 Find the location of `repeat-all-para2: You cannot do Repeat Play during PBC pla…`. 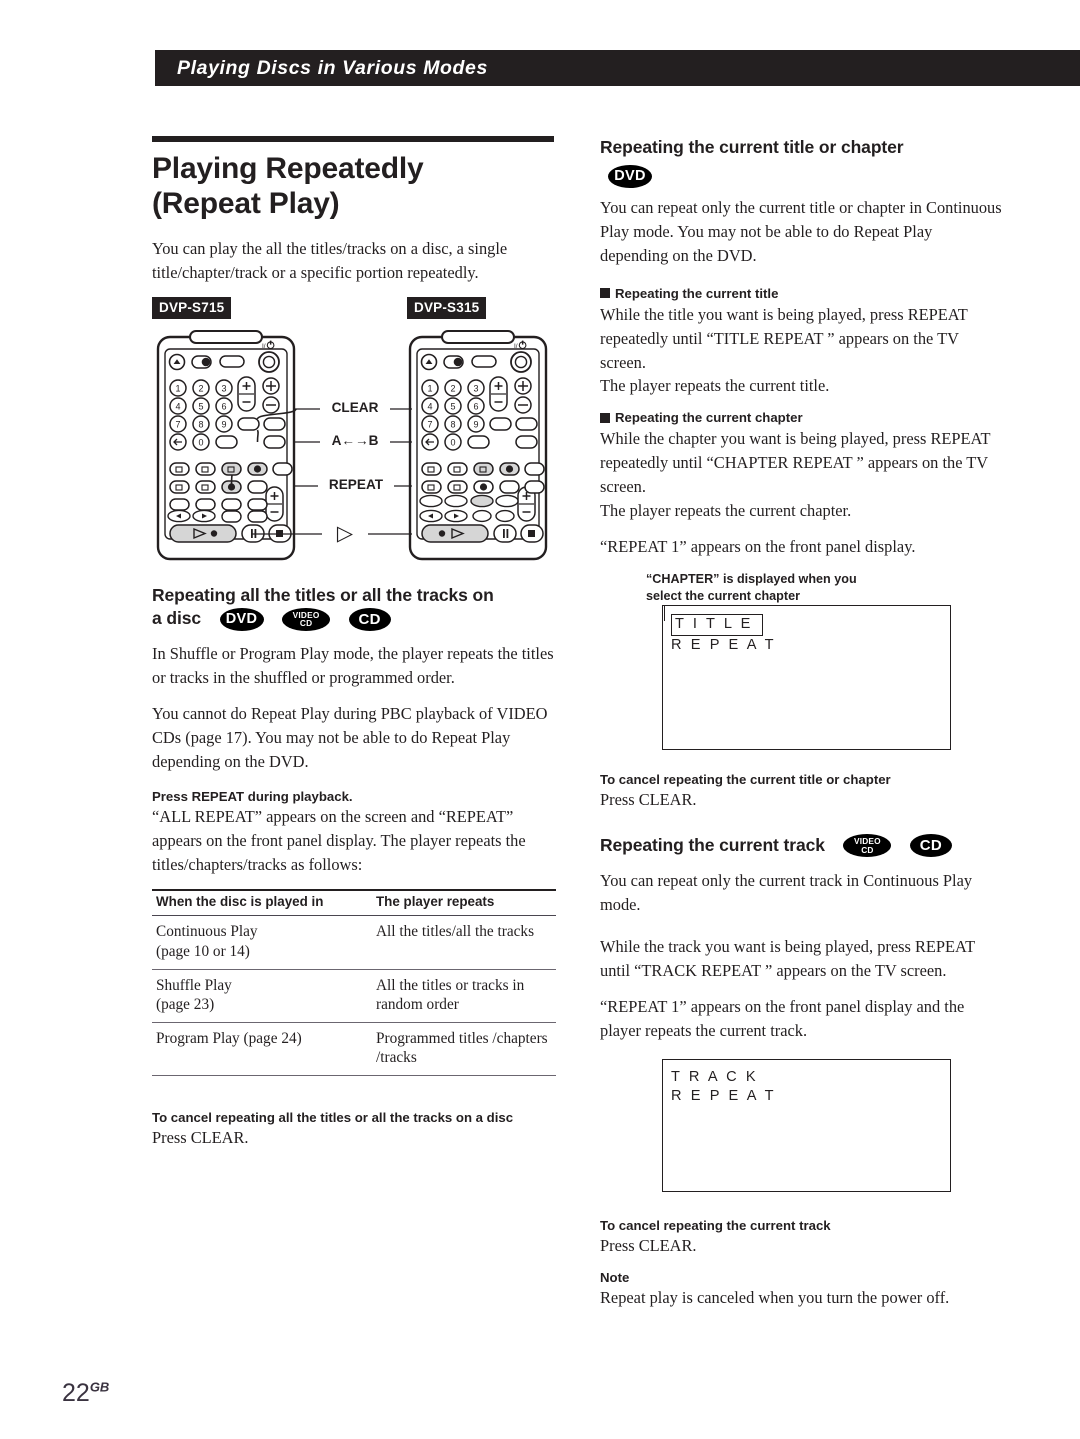

repeat-all-para2: You cannot do Repeat Play during PBC pla… is located at coordinates (350, 737).